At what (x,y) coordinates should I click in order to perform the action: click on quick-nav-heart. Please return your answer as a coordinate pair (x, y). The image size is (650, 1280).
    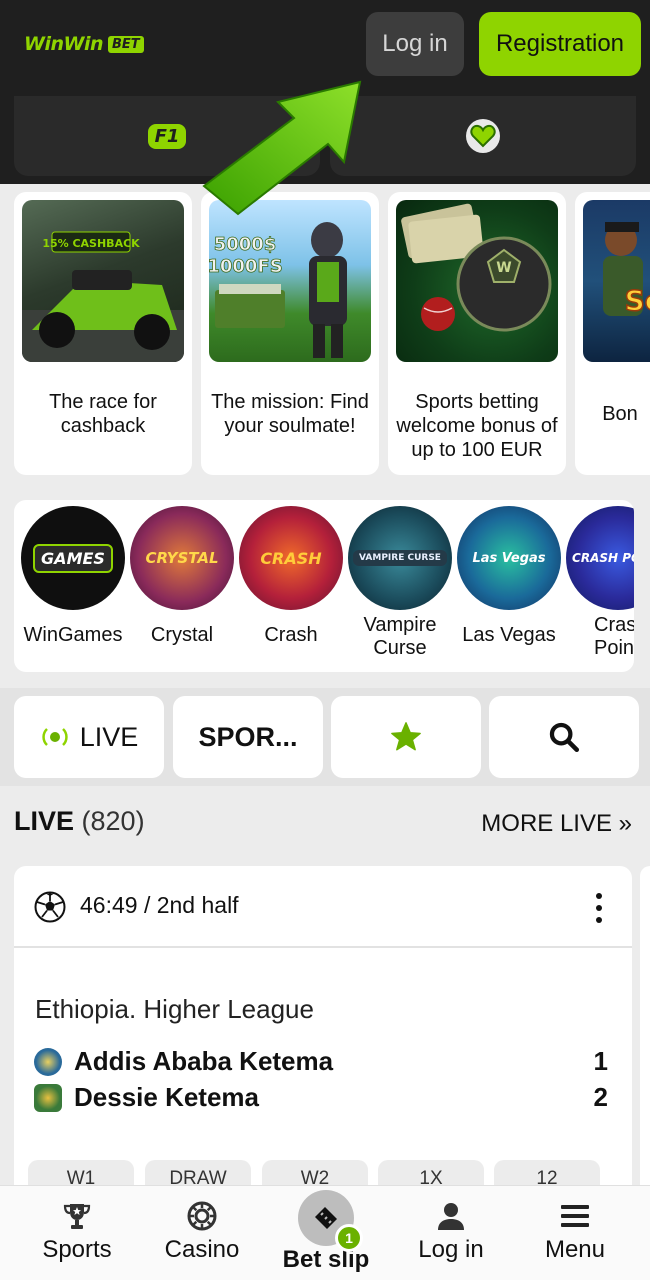
    Looking at the image, I should click on (483, 136).